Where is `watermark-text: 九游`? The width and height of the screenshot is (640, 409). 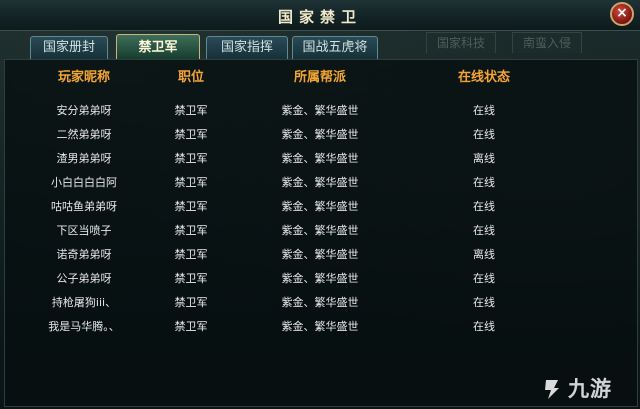 watermark-text: 九游 is located at coordinates (590, 389).